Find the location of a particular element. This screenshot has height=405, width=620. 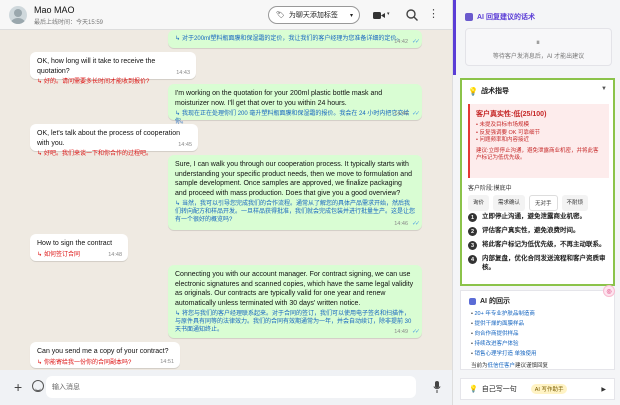

pause-icon: ⏸ is located at coordinates (538, 42).